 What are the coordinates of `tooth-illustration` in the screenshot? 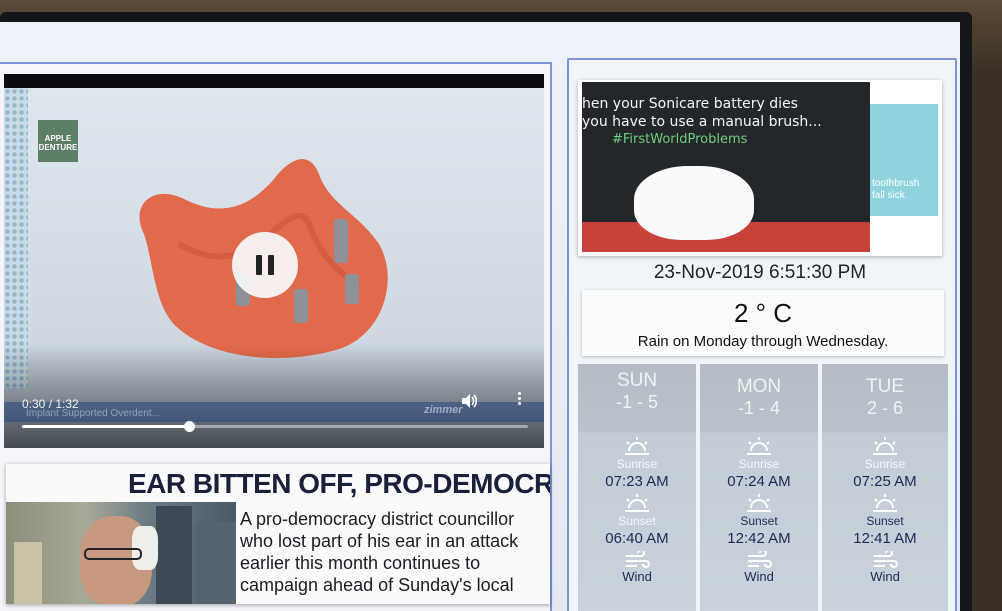 It's located at (694, 203).